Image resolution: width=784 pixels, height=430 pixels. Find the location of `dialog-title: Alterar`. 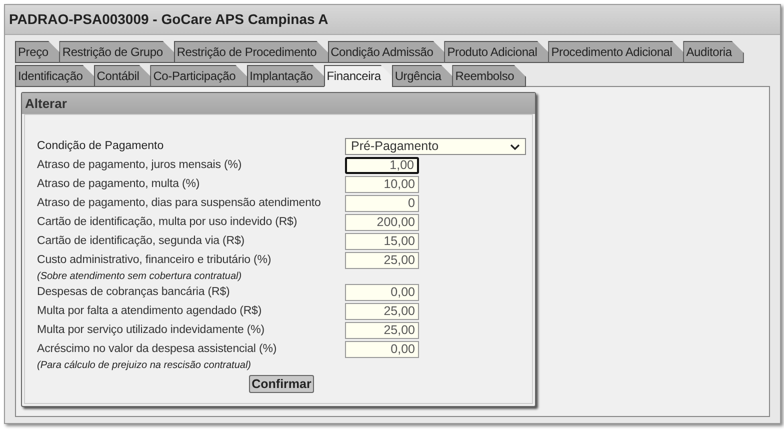

dialog-title: Alterar is located at coordinates (46, 103).